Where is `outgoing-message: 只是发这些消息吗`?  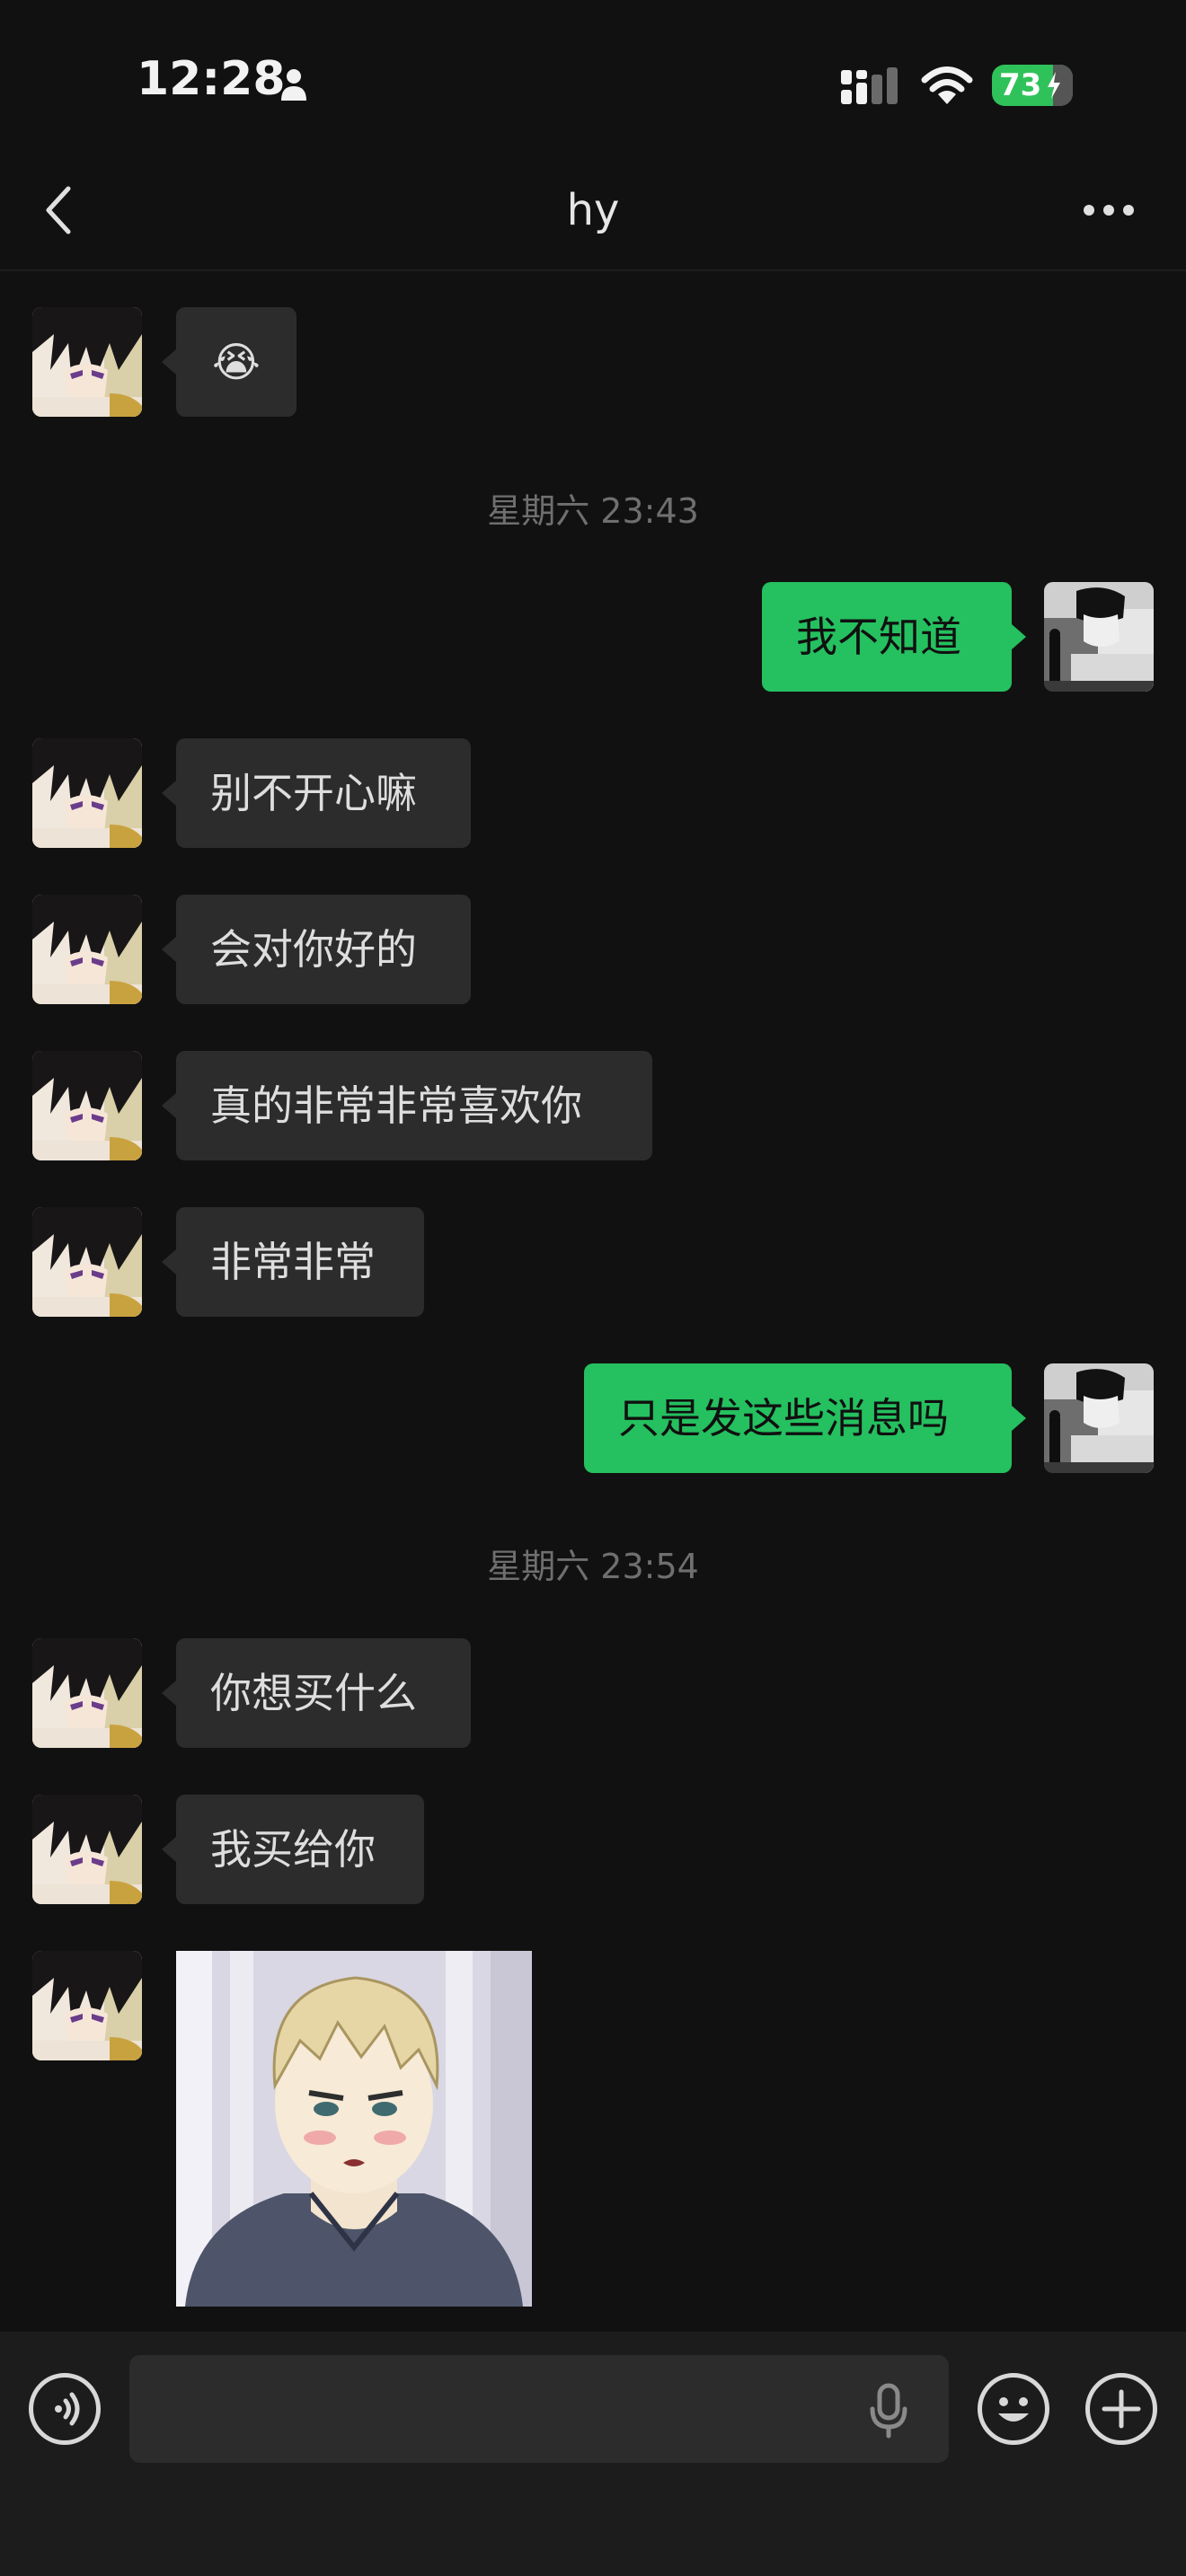 outgoing-message: 只是发这些消息吗 is located at coordinates (798, 1418).